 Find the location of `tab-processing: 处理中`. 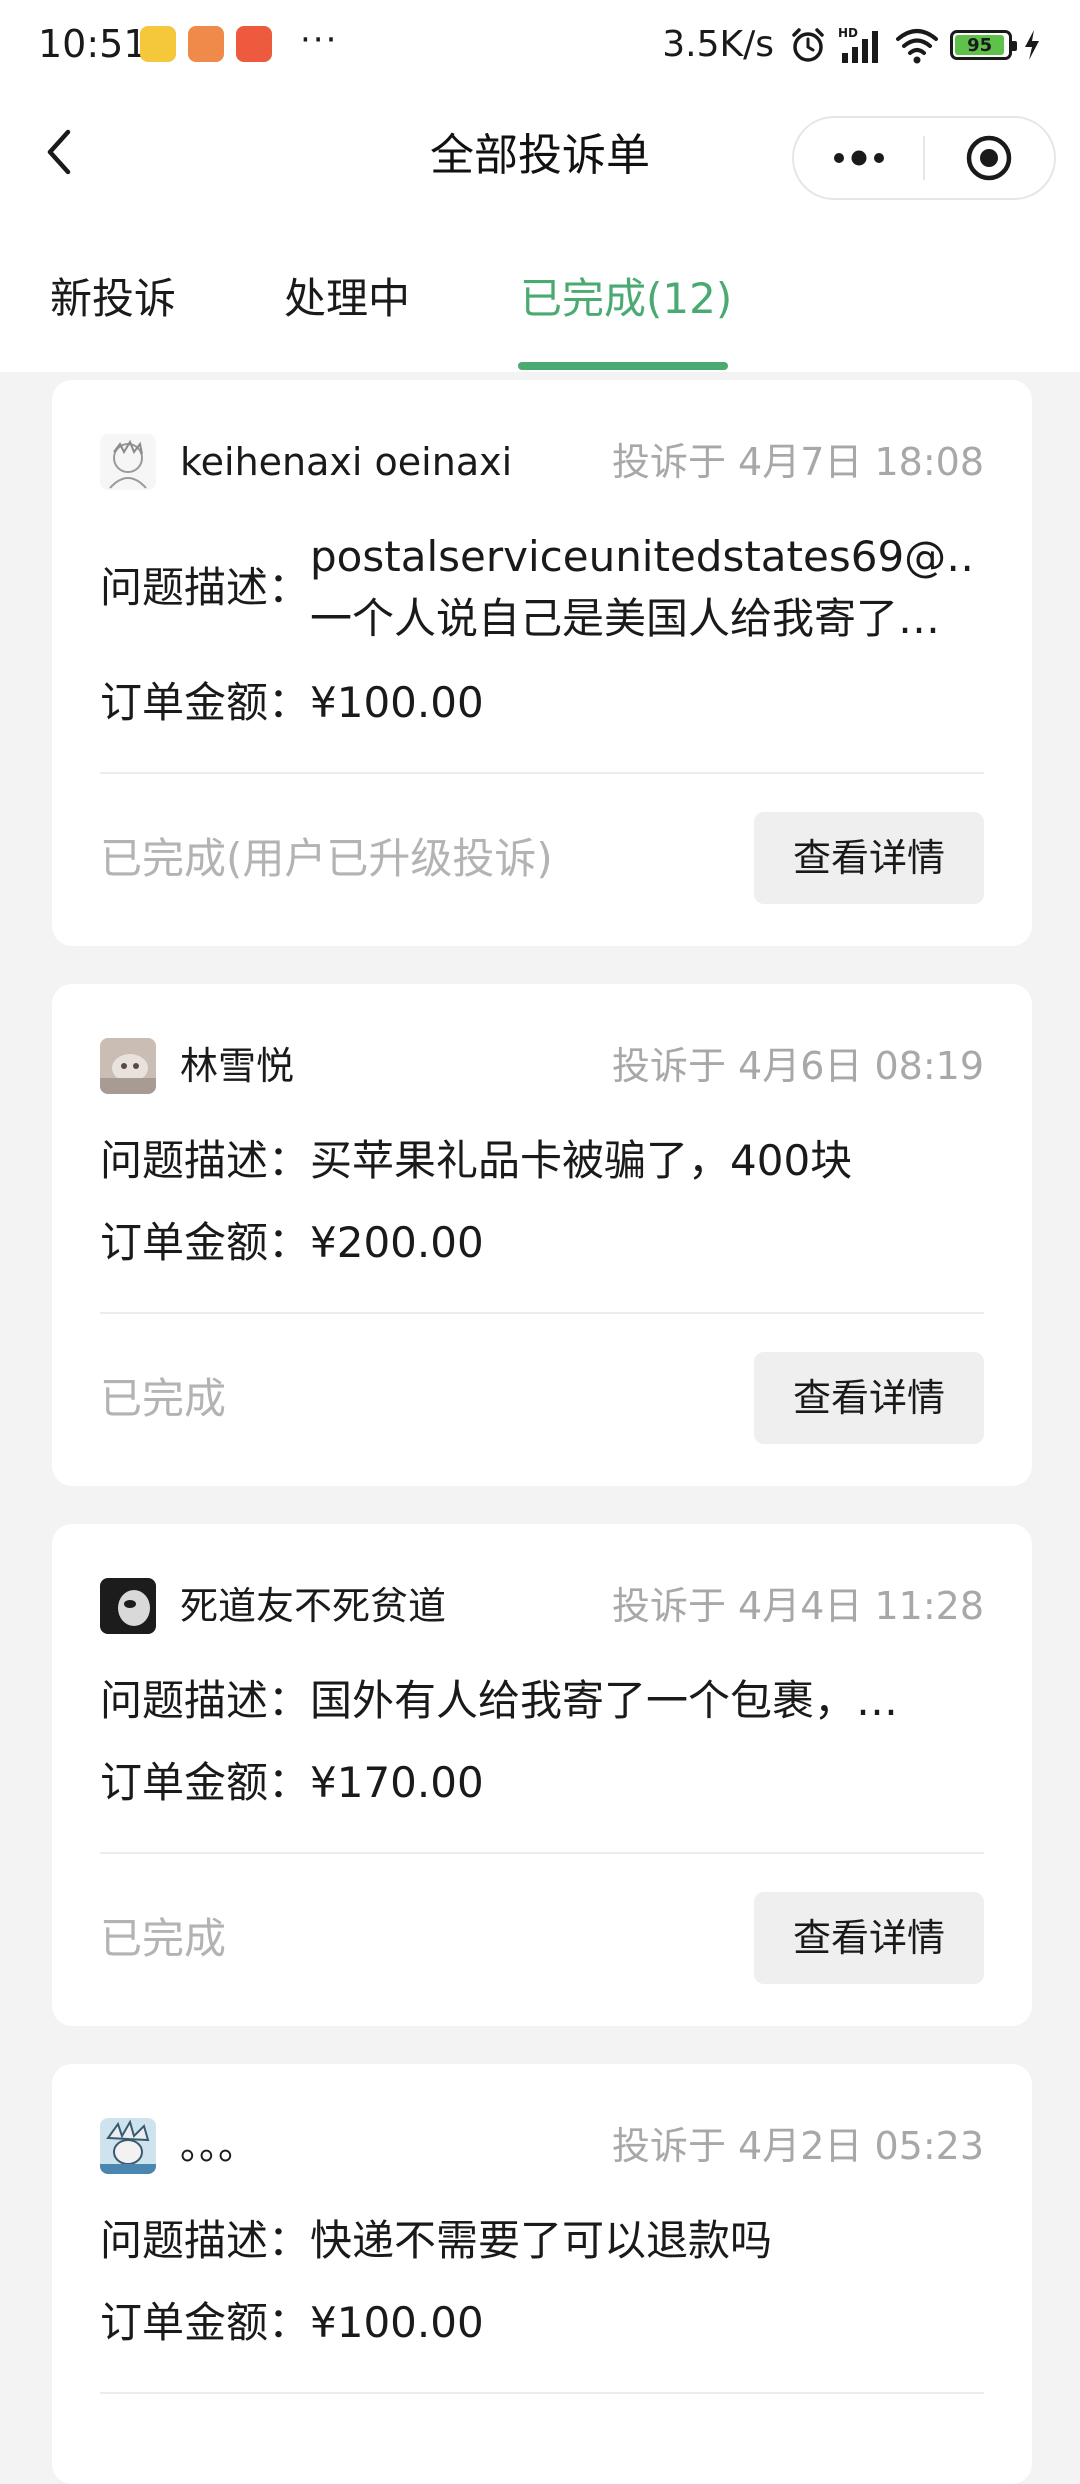

tab-processing: 处理中 is located at coordinates (347, 299).